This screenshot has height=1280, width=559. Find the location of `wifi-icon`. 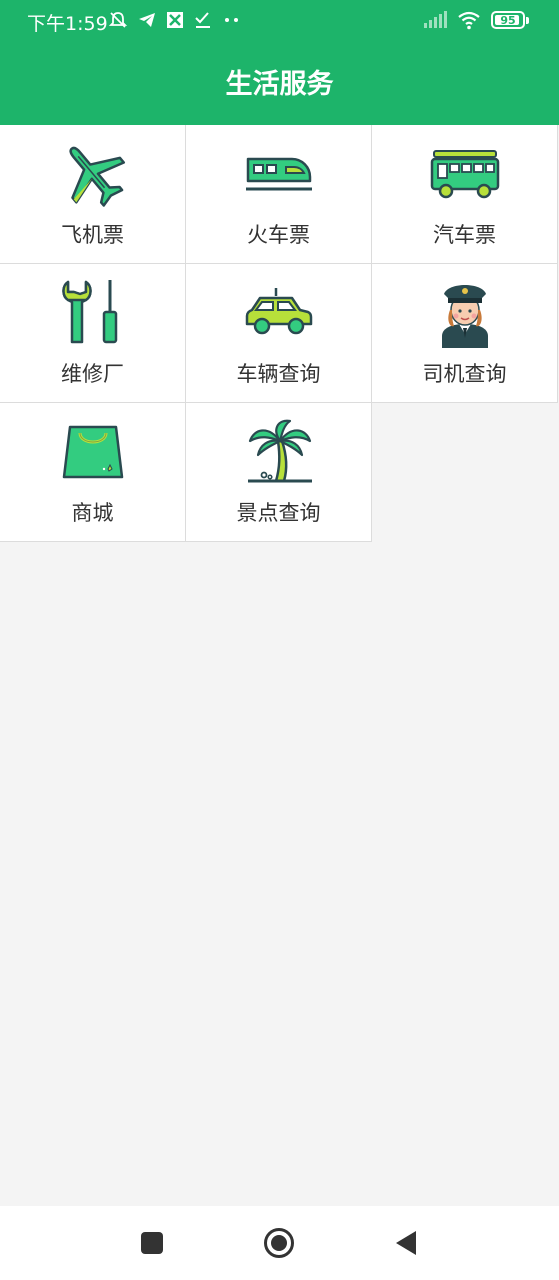

wifi-icon is located at coordinates (469, 20).